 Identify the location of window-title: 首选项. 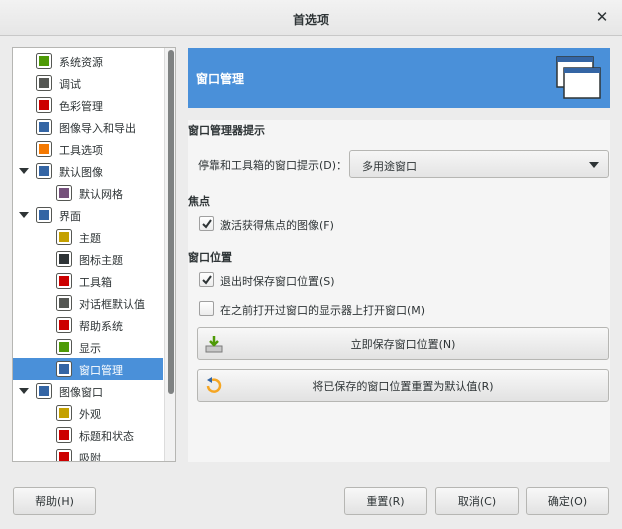
(310, 20).